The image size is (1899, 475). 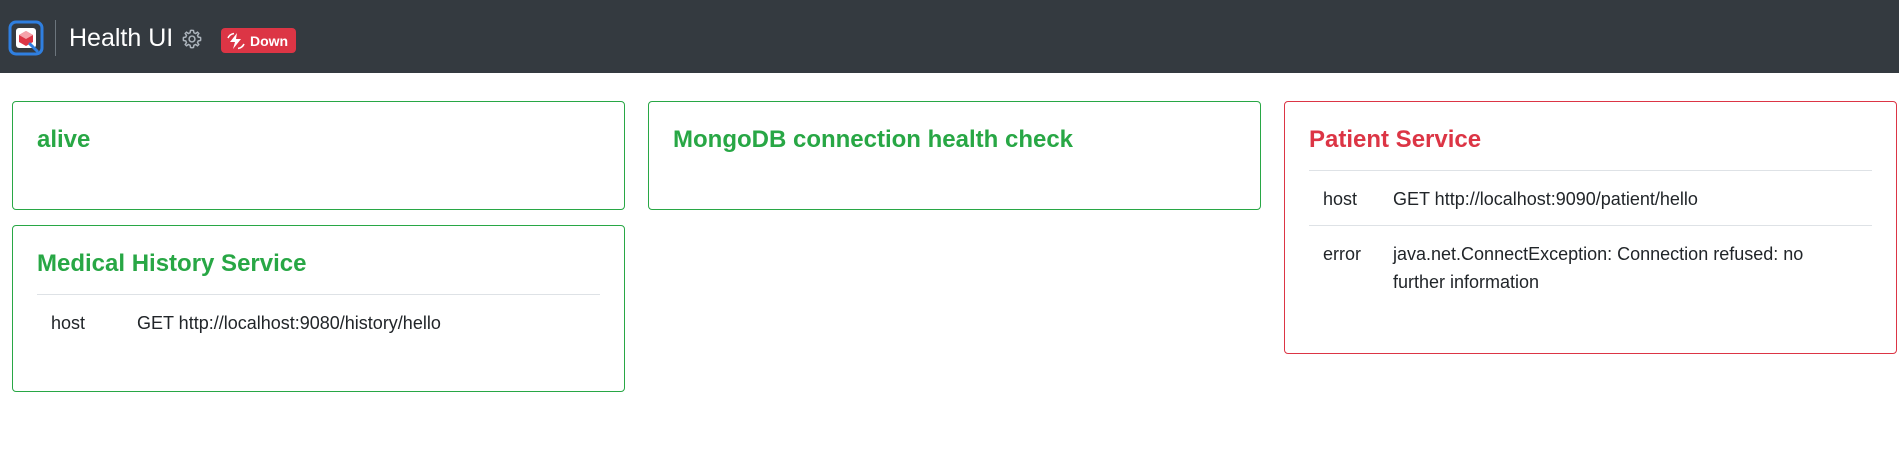 What do you see at coordinates (1545, 199) in the screenshot?
I see `detail-value: GET http://localhost:9090/patient/hello` at bounding box center [1545, 199].